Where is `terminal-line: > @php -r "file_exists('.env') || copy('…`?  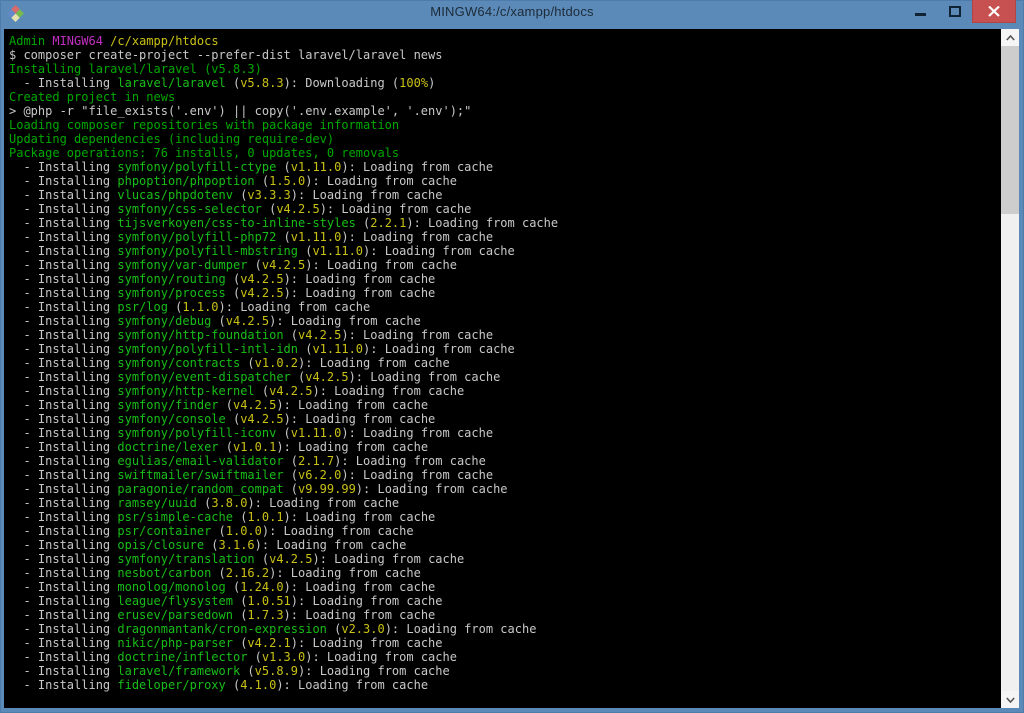
terminal-line: > @php -r "file_exists('.env') || copy('… is located at coordinates (240, 111).